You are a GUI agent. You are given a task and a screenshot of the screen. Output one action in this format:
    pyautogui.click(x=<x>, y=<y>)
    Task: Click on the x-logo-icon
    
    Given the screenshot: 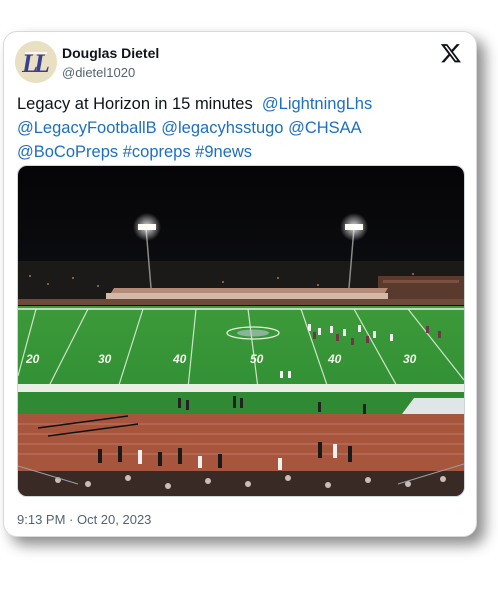 What is the action you would take?
    pyautogui.click(x=451, y=53)
    